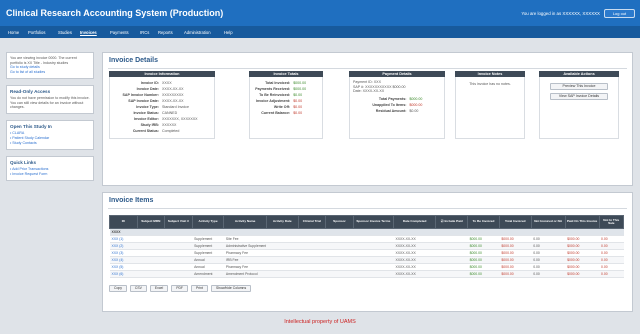 This screenshot has width=640, height=334. I want to click on invoice-request-form-label: Invoice Request Form, so click(30, 173).